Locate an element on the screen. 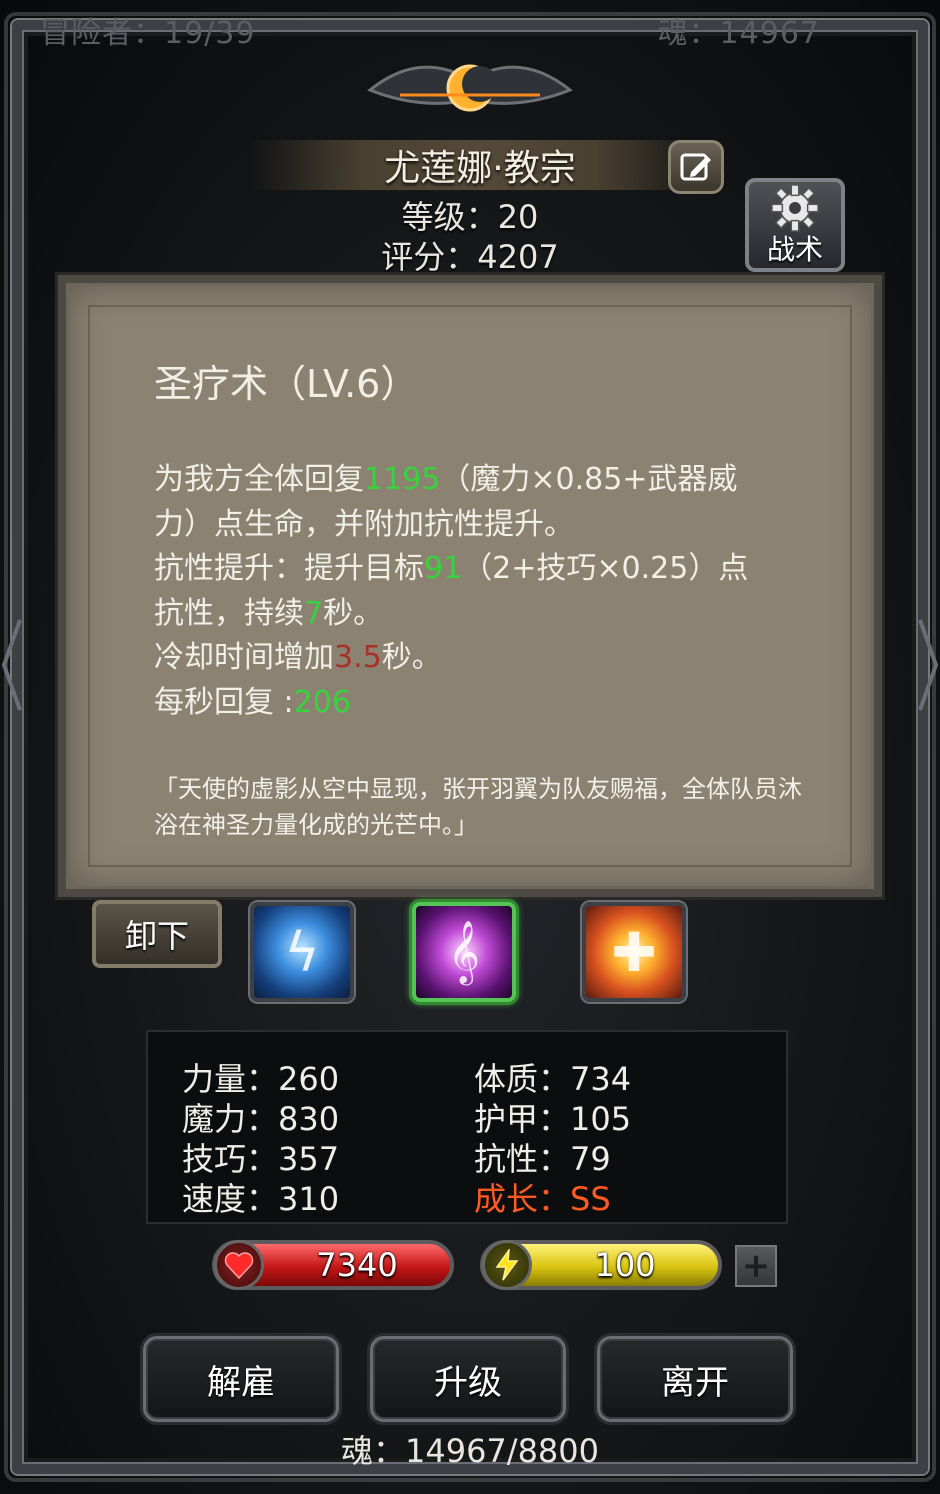 The image size is (940, 1494). skill-title: 圣疗术（LV.6） is located at coordinates (286, 384).